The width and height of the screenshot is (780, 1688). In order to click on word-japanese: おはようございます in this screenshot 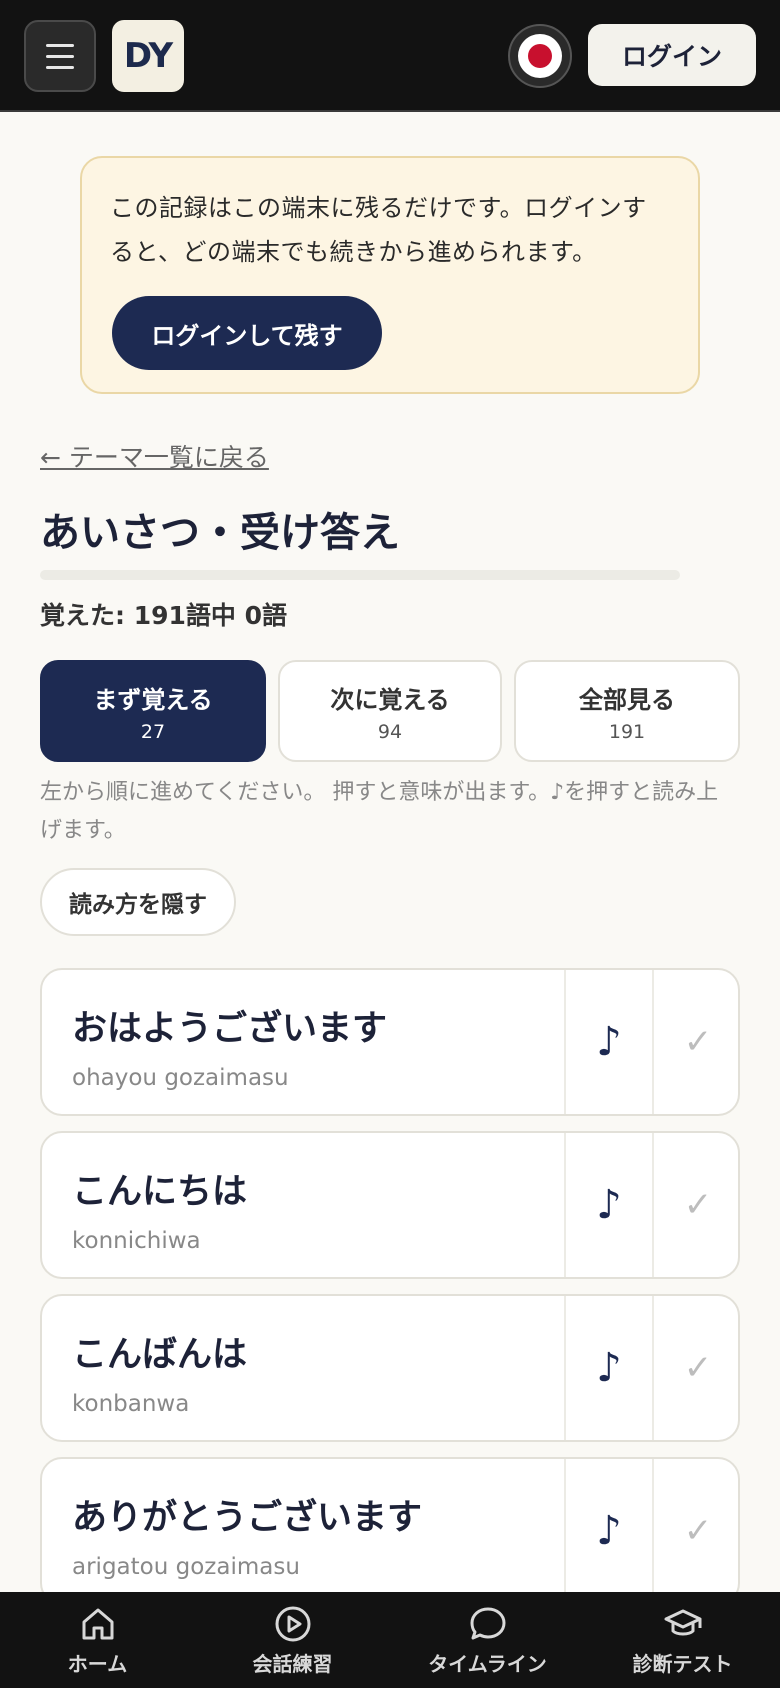, I will do `click(230, 1029)`.